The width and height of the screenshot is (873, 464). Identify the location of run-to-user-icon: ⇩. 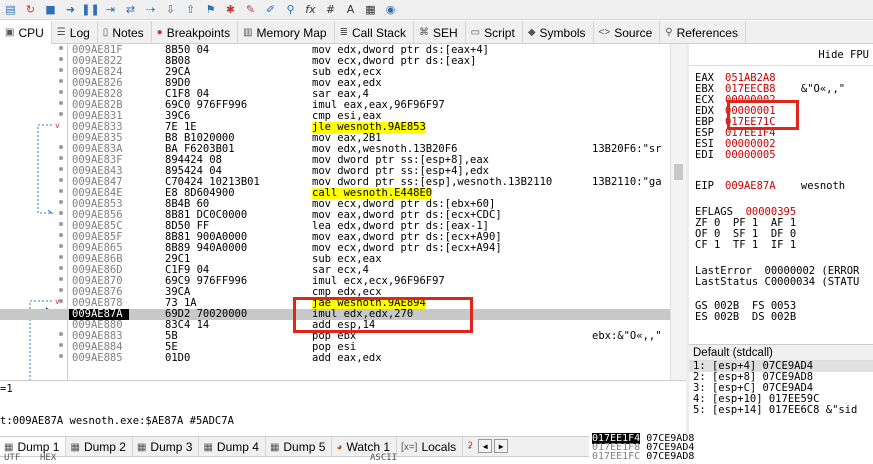
(170, 10).